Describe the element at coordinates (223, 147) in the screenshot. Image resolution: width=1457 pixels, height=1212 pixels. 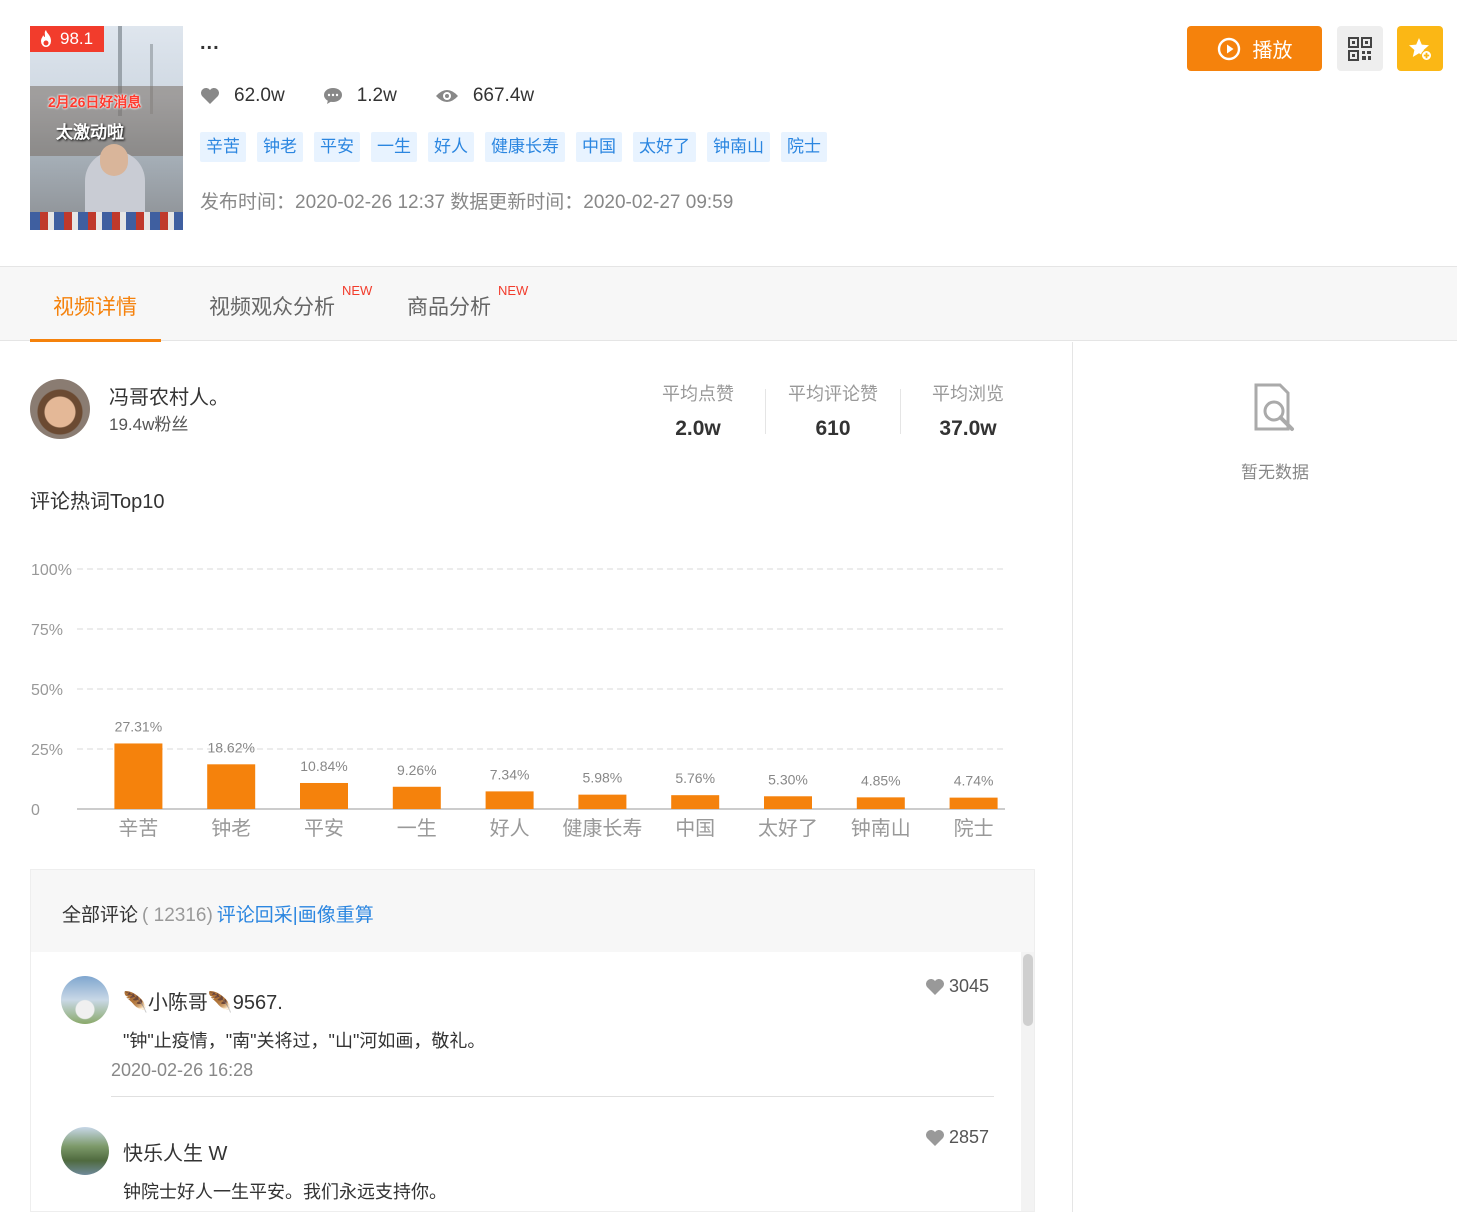
I see `tag: 辛苦` at that location.